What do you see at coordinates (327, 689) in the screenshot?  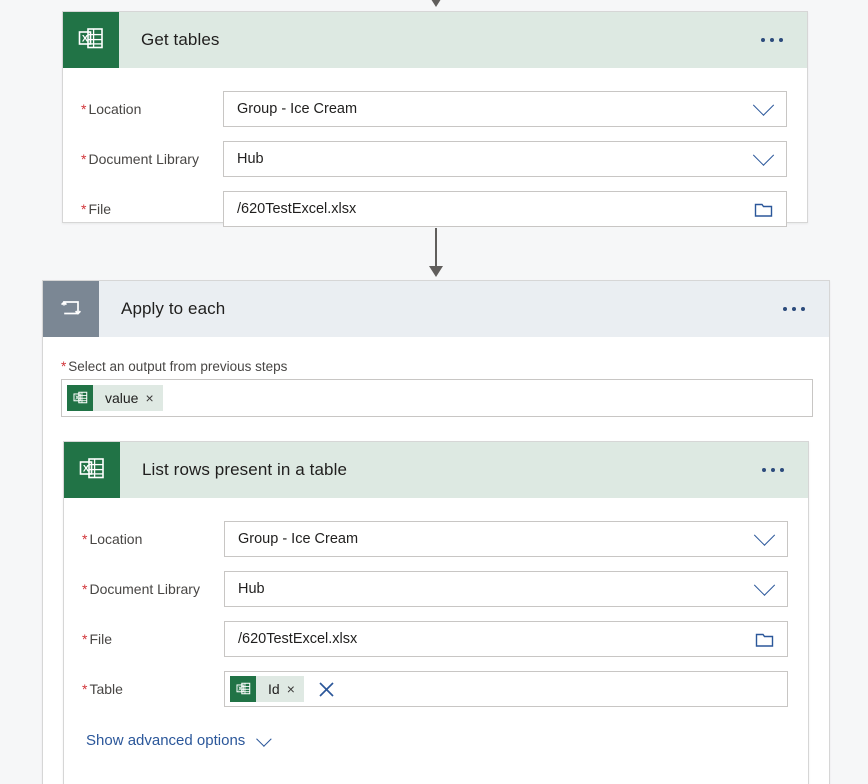 I see `clear-icon` at bounding box center [327, 689].